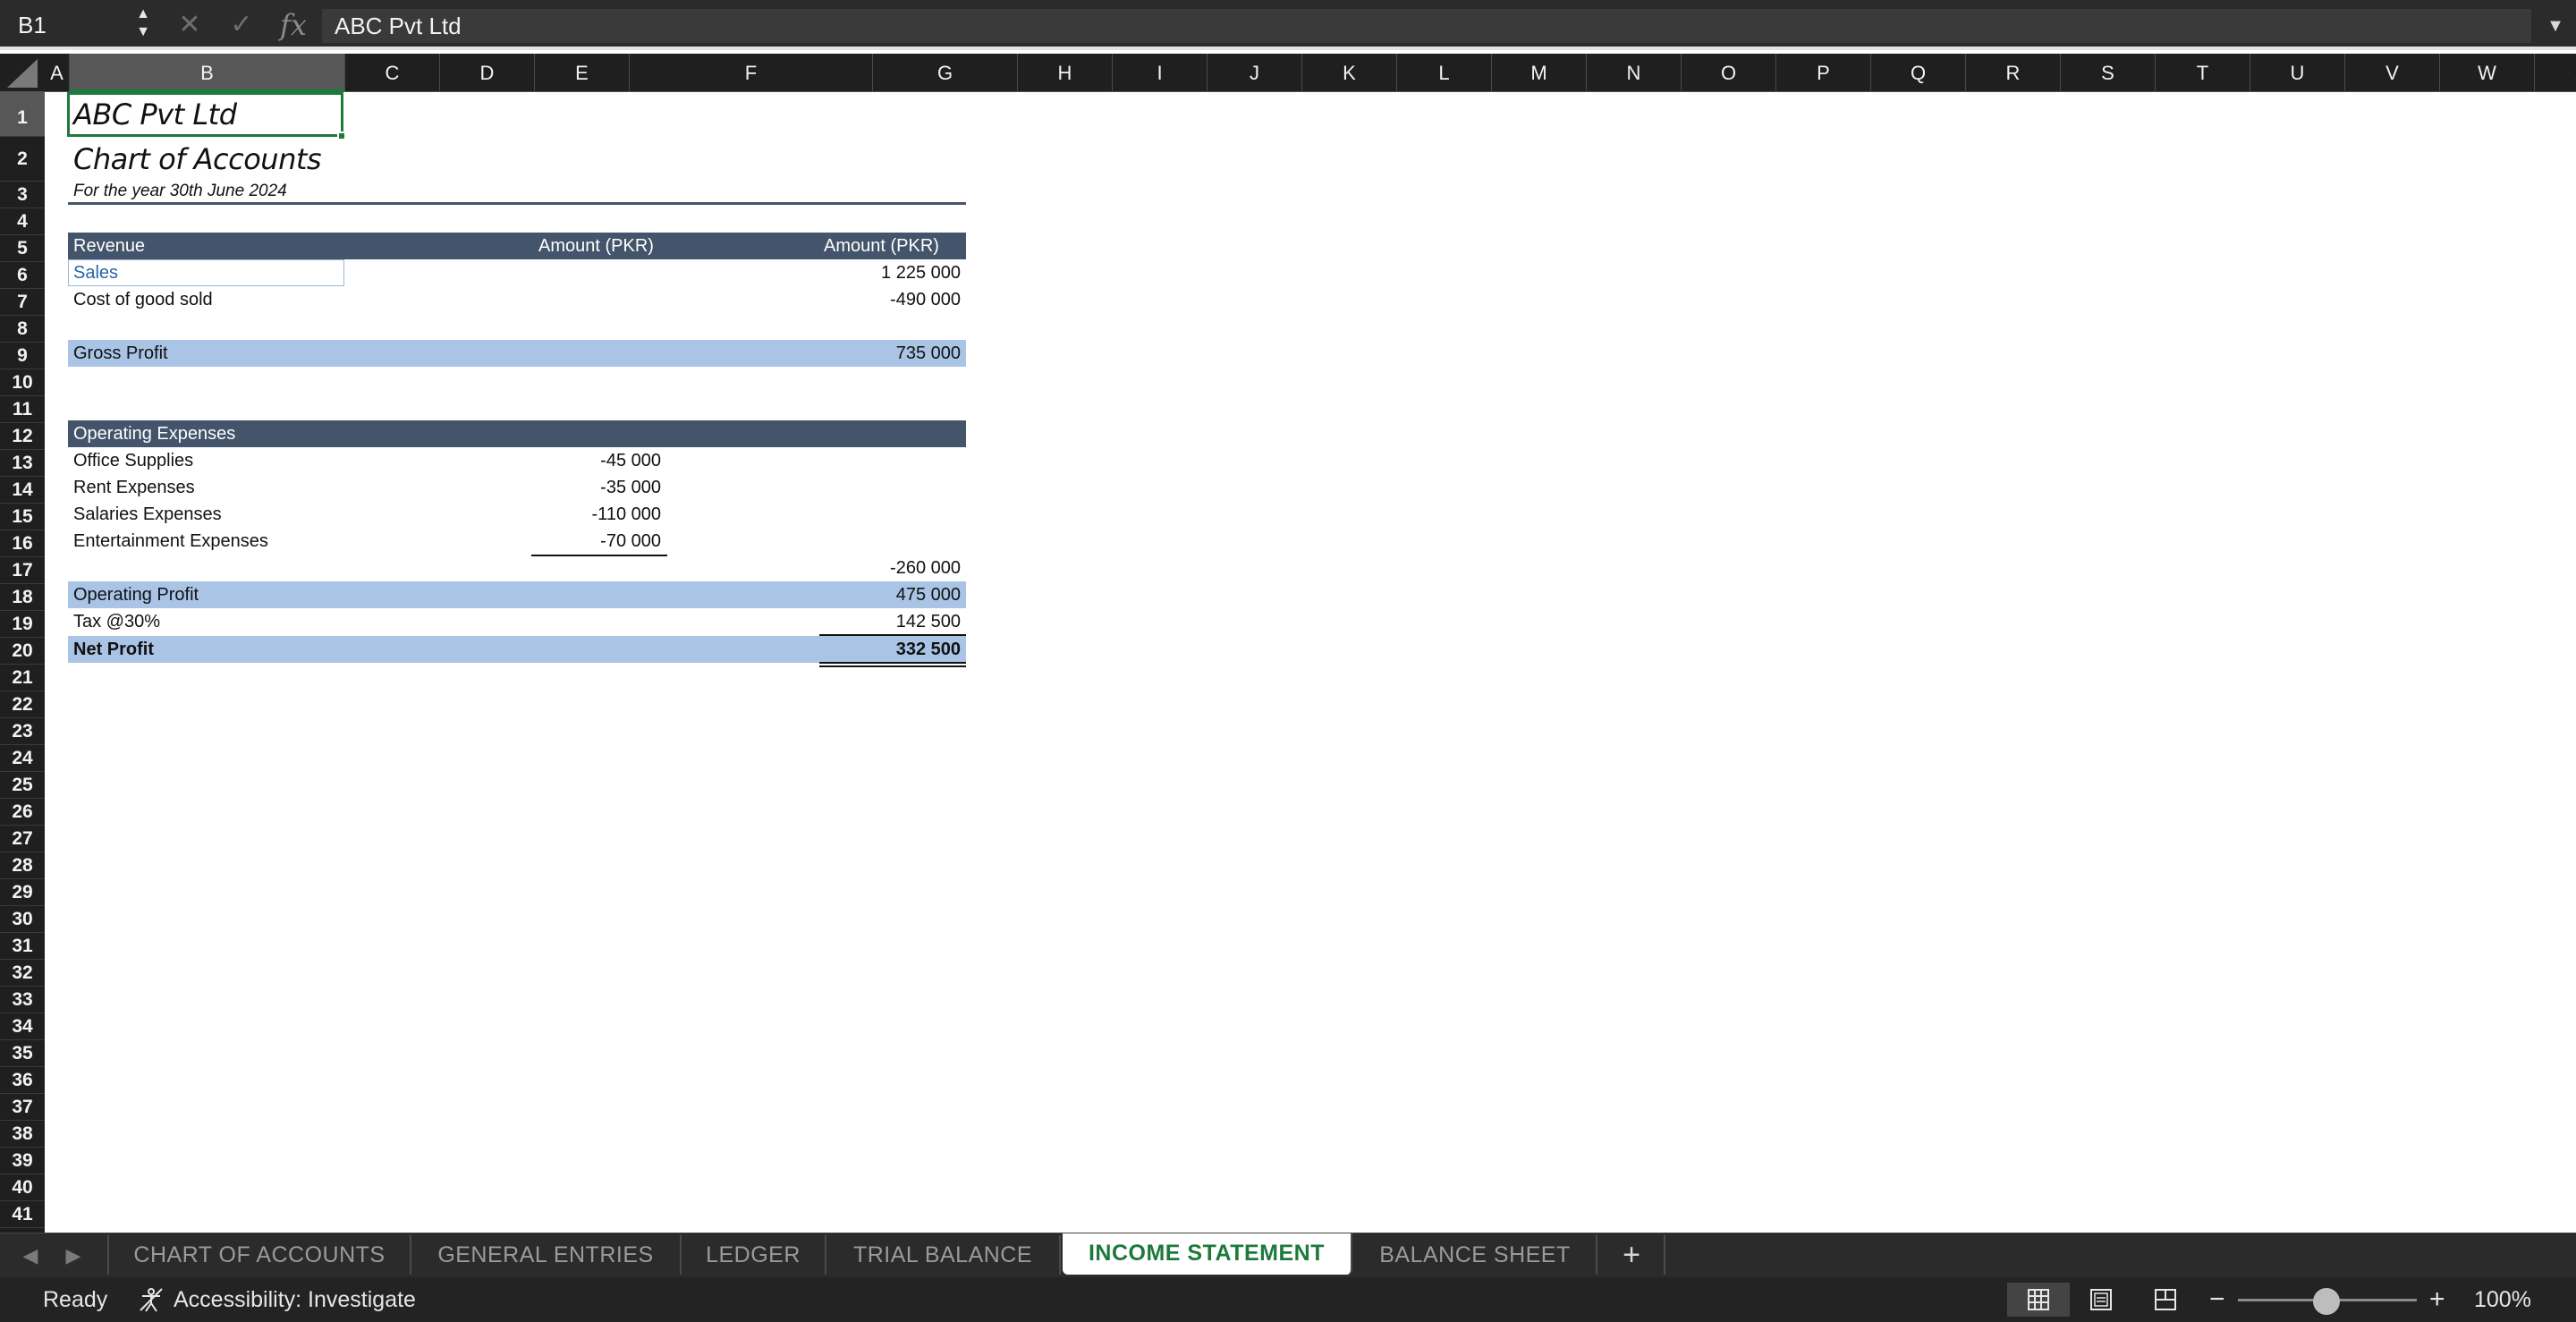 This screenshot has height=1322, width=2576. I want to click on row-header-11: 11, so click(22, 409).